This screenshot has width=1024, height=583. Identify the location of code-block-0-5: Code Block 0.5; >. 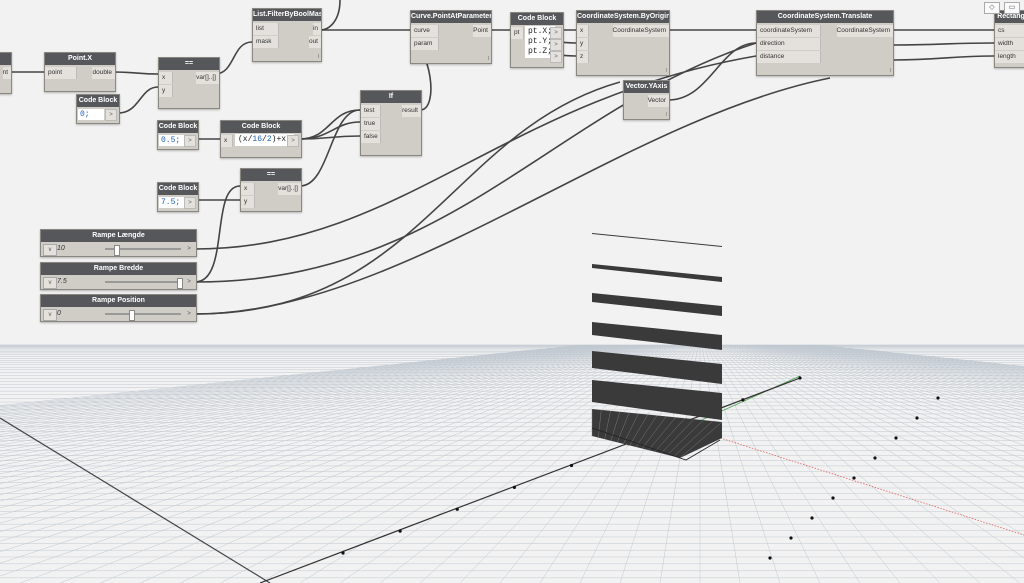
(178, 135).